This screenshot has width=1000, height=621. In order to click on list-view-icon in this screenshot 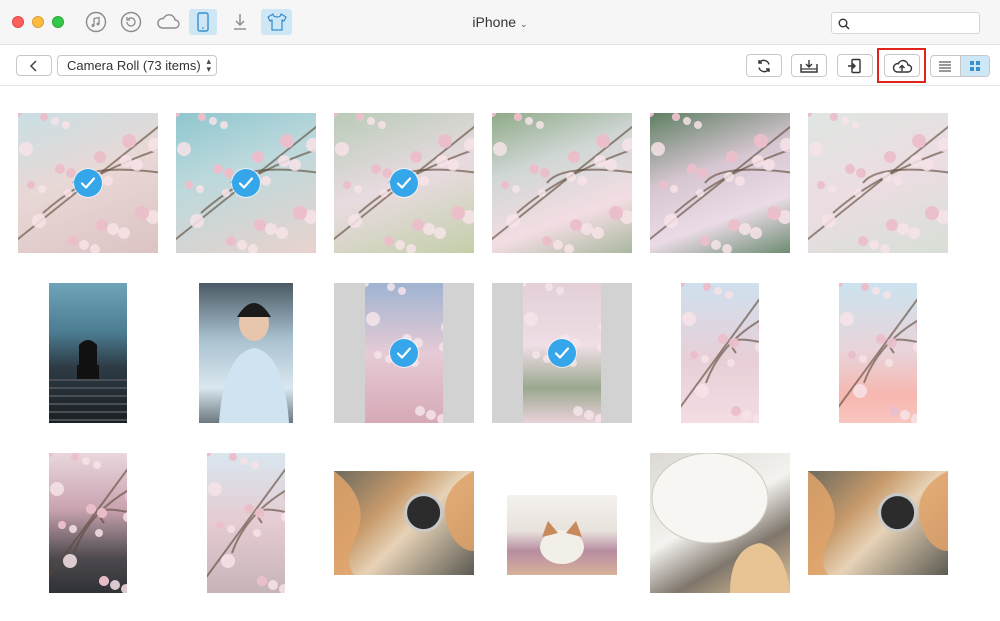, I will do `click(945, 66)`.